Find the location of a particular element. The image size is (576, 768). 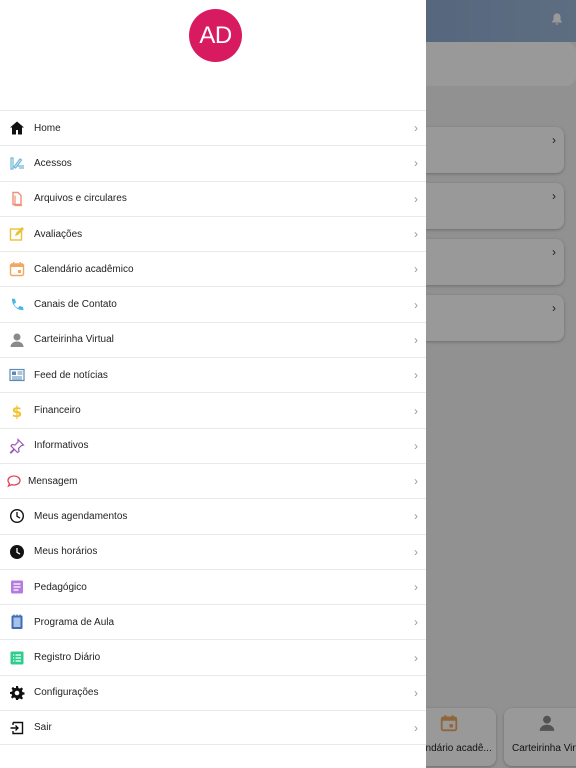

edit-icon is located at coordinates (17, 234).